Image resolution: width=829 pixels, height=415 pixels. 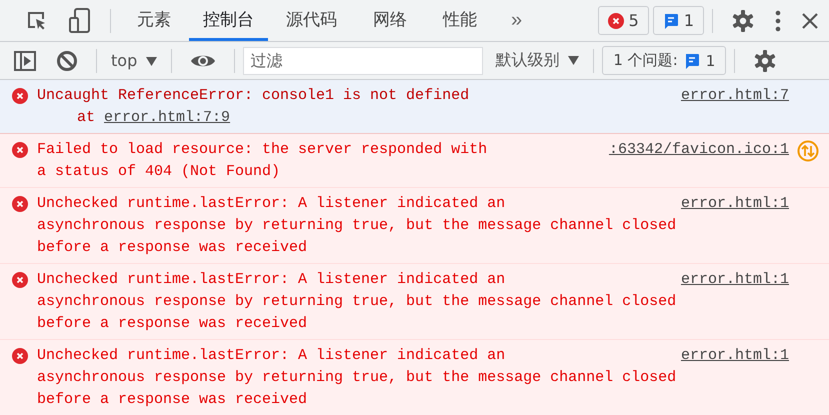 I want to click on error-count-button: 5, so click(x=623, y=20).